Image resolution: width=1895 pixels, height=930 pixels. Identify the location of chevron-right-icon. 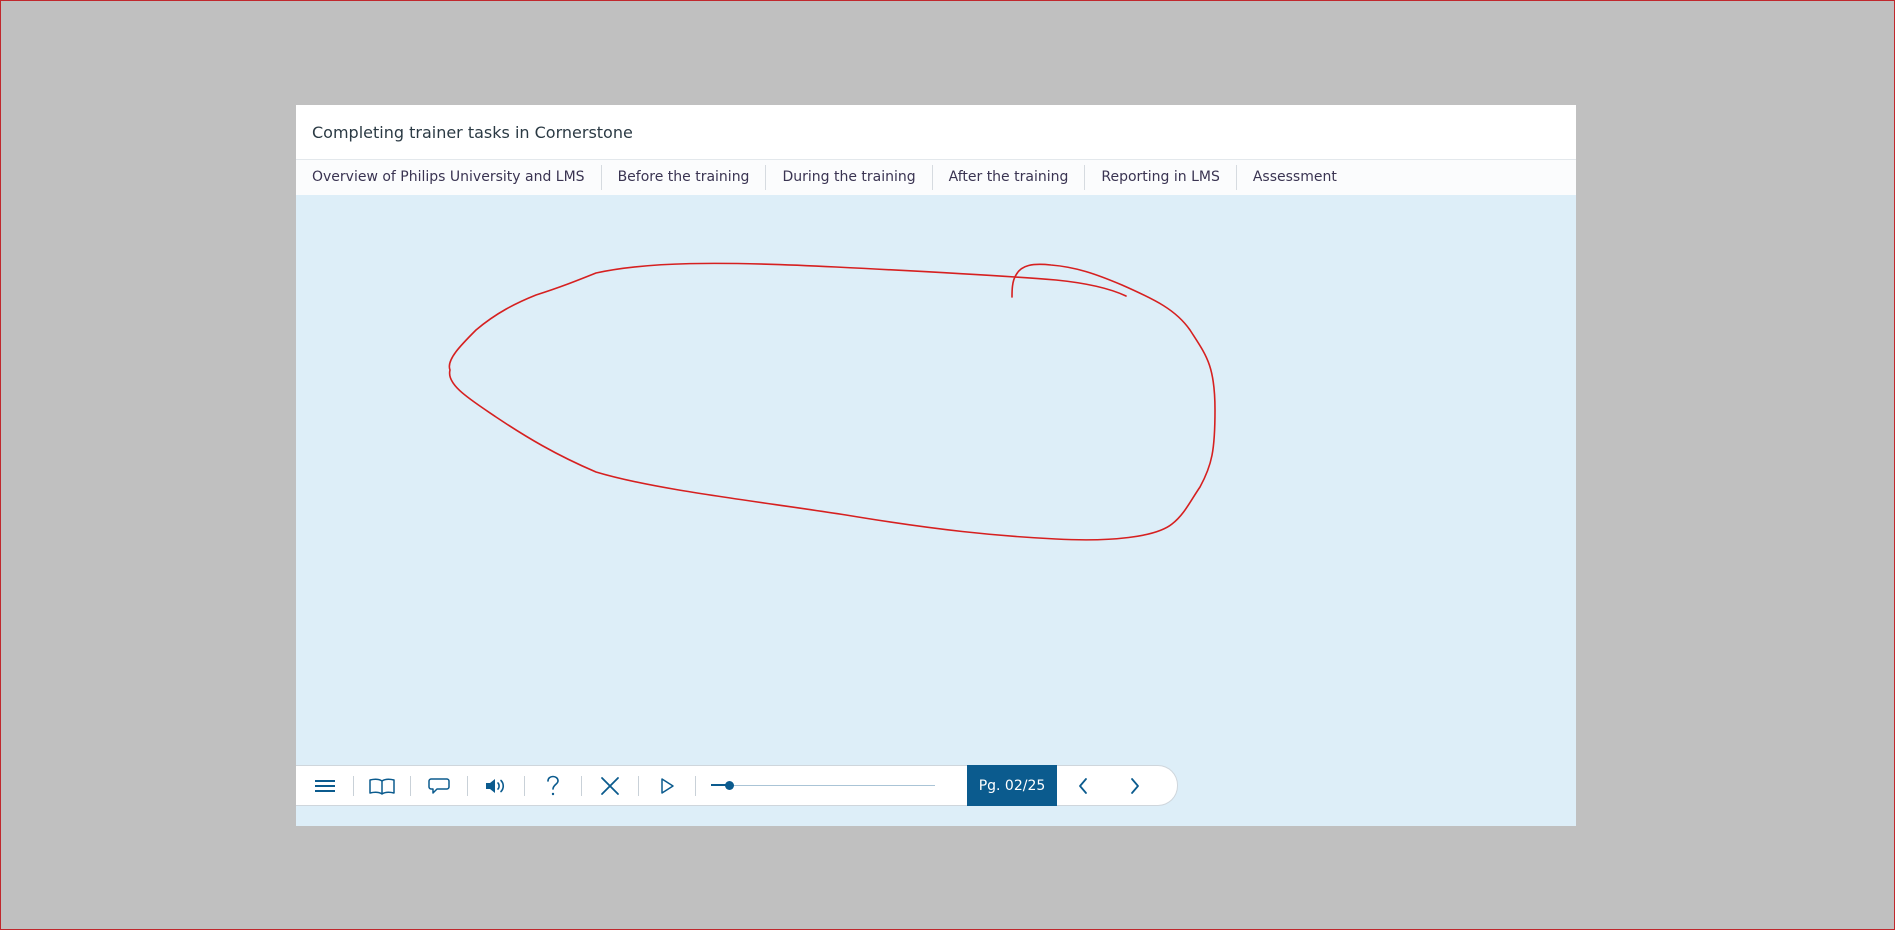
(1135, 785).